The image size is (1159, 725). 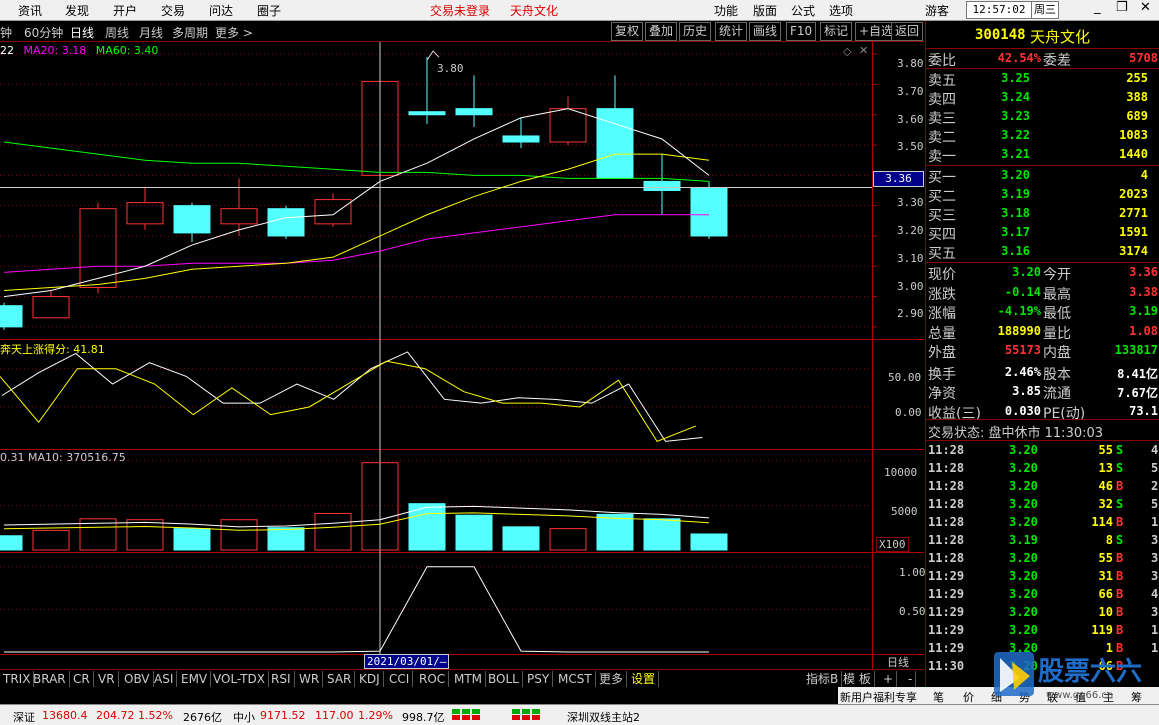 What do you see at coordinates (24, 717) in the screenshot?
I see `sz-index-name: 深证` at bounding box center [24, 717].